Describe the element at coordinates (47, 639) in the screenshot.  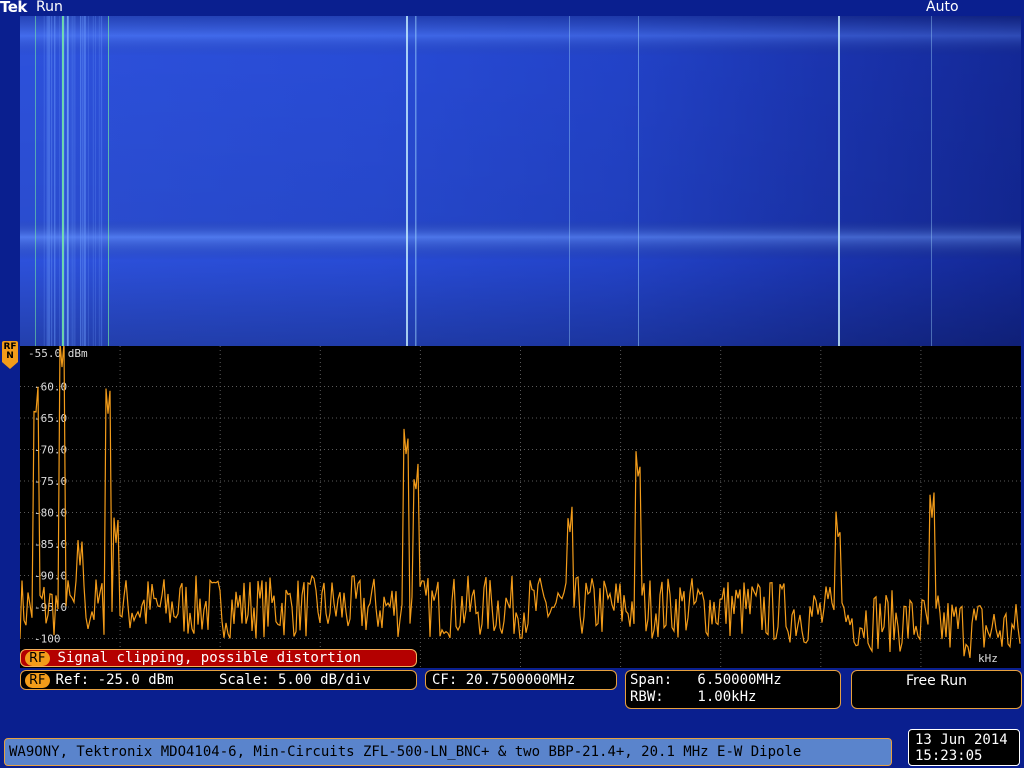
I see `y-tick-label: -100` at that location.